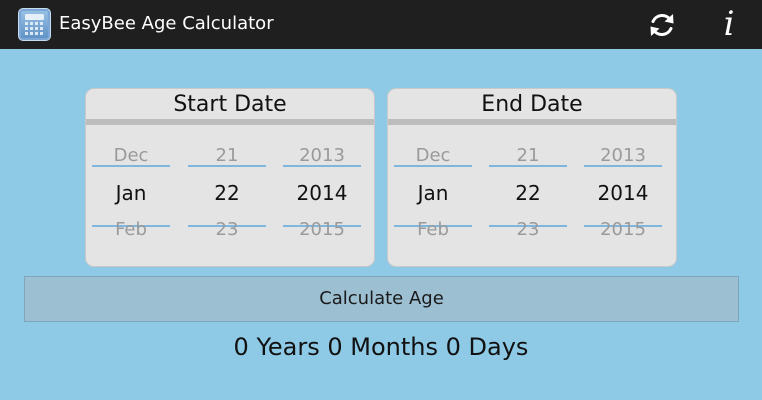  I want to click on end-year-current: 2014, so click(623, 193).